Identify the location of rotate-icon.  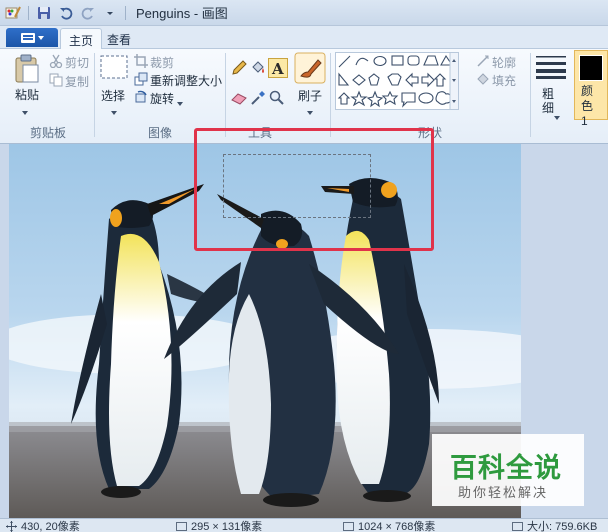
(141, 98).